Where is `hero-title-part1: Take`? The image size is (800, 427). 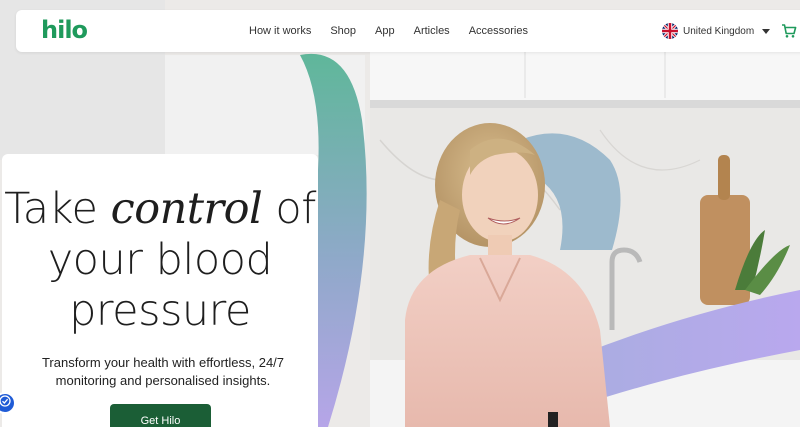 hero-title-part1: Take is located at coordinates (57, 209).